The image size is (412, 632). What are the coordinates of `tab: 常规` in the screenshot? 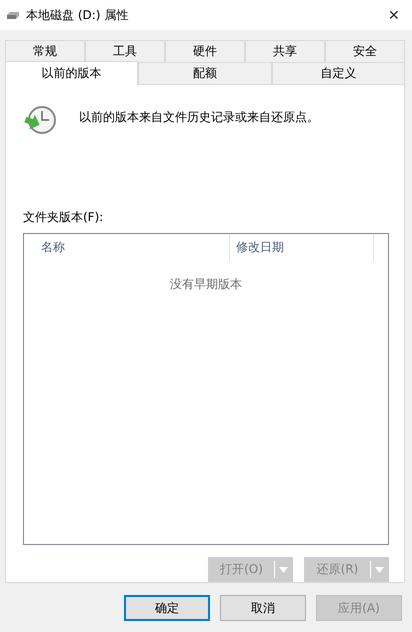 It's located at (45, 51).